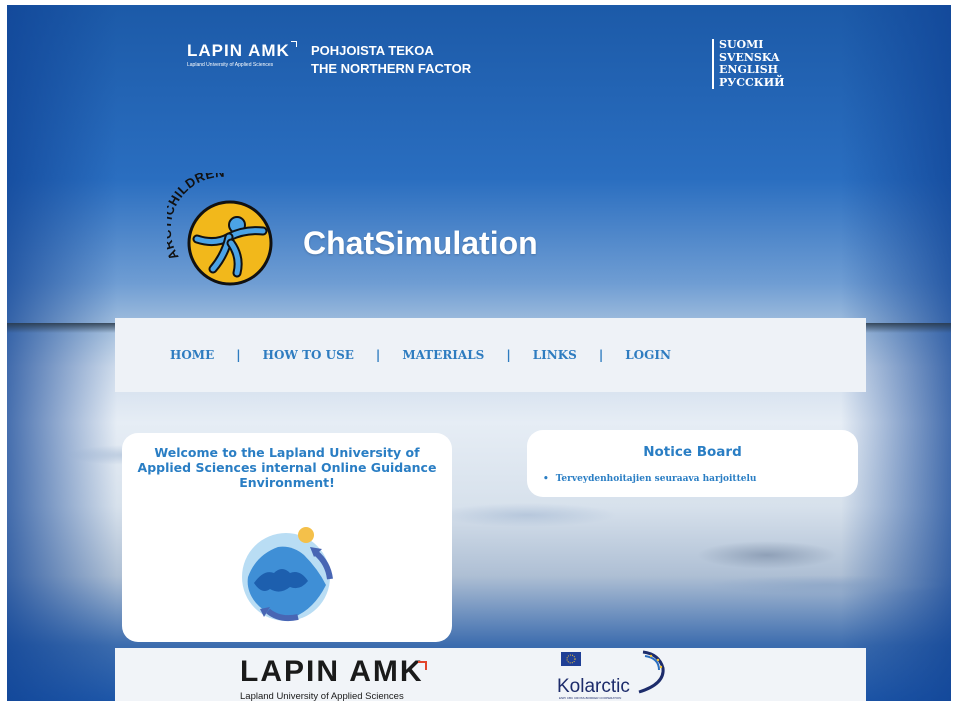  Describe the element at coordinates (555, 355) in the screenshot. I see `nav-links: LINKS` at that location.